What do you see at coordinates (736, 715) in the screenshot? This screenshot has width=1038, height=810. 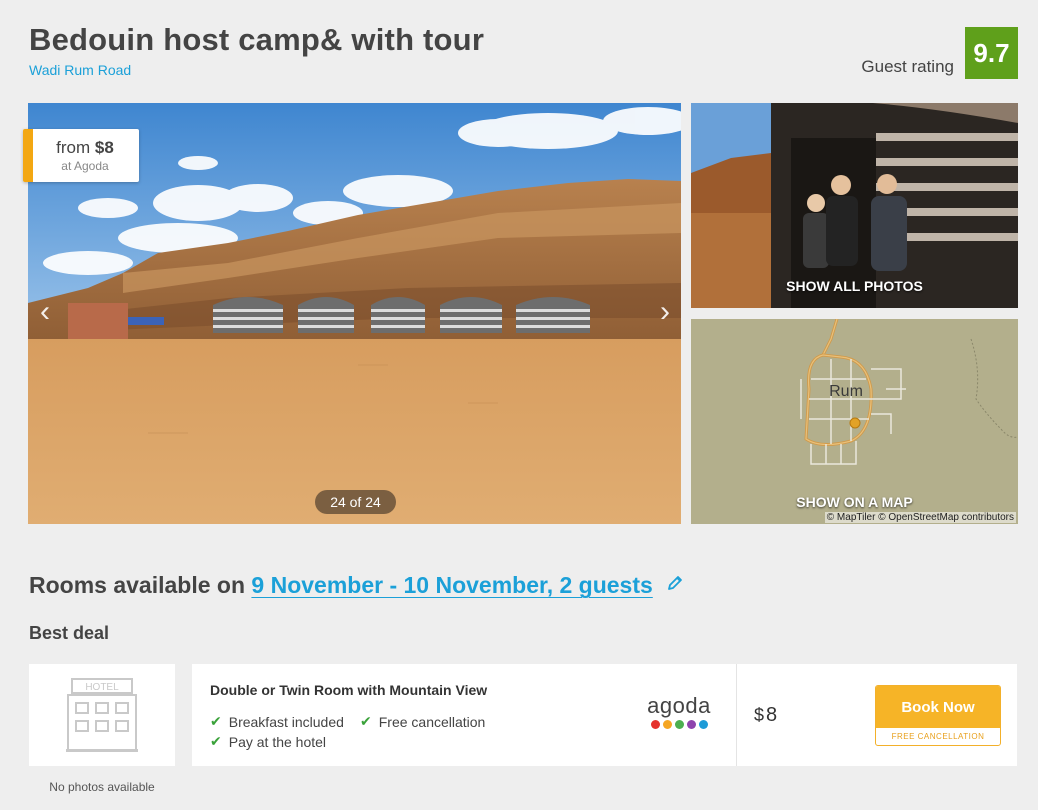 I see `deal-divider` at bounding box center [736, 715].